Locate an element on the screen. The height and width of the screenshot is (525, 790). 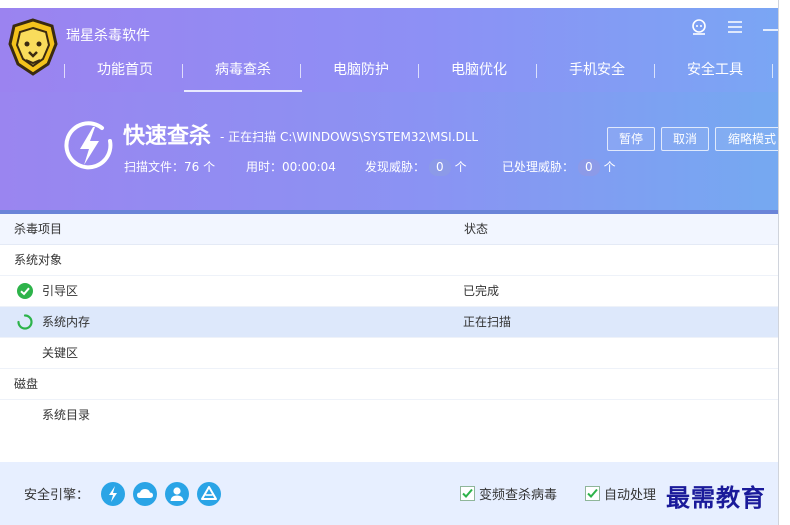
option-label: 自动处理 is located at coordinates (630, 495).